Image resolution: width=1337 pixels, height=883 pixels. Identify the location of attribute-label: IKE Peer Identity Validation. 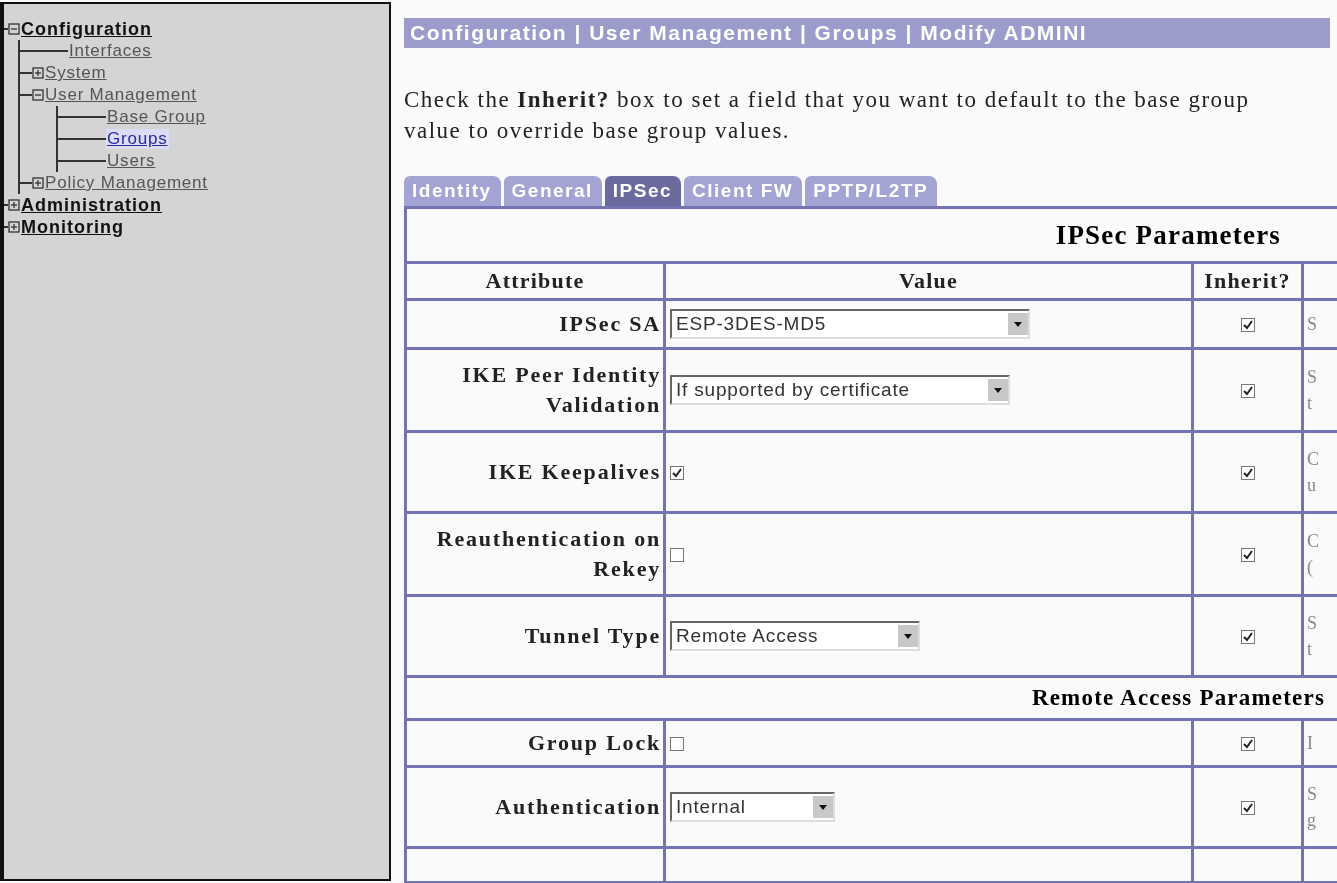
(561, 389).